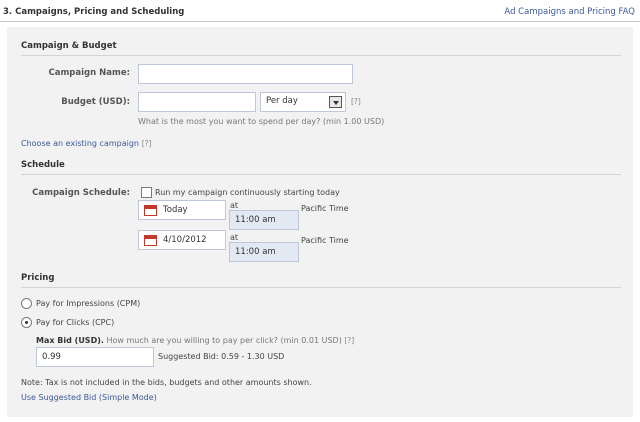  What do you see at coordinates (26, 303) in the screenshot?
I see `cpm-radio` at bounding box center [26, 303].